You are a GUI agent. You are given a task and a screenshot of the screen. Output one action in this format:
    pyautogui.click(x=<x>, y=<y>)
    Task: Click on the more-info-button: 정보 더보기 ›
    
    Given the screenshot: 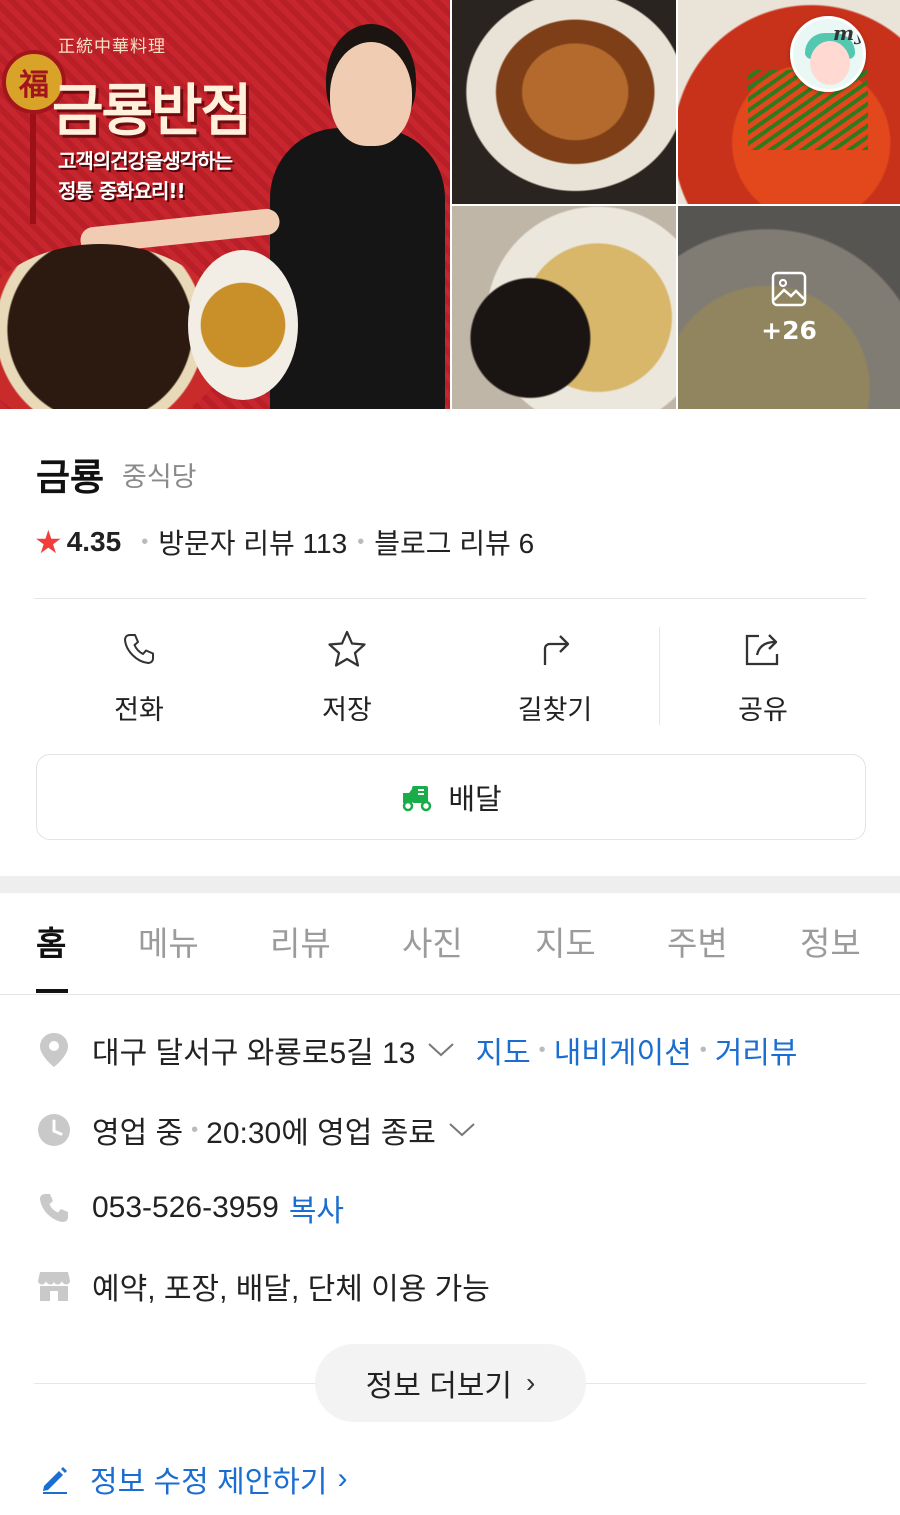 What is the action you would take?
    pyautogui.click(x=450, y=1383)
    